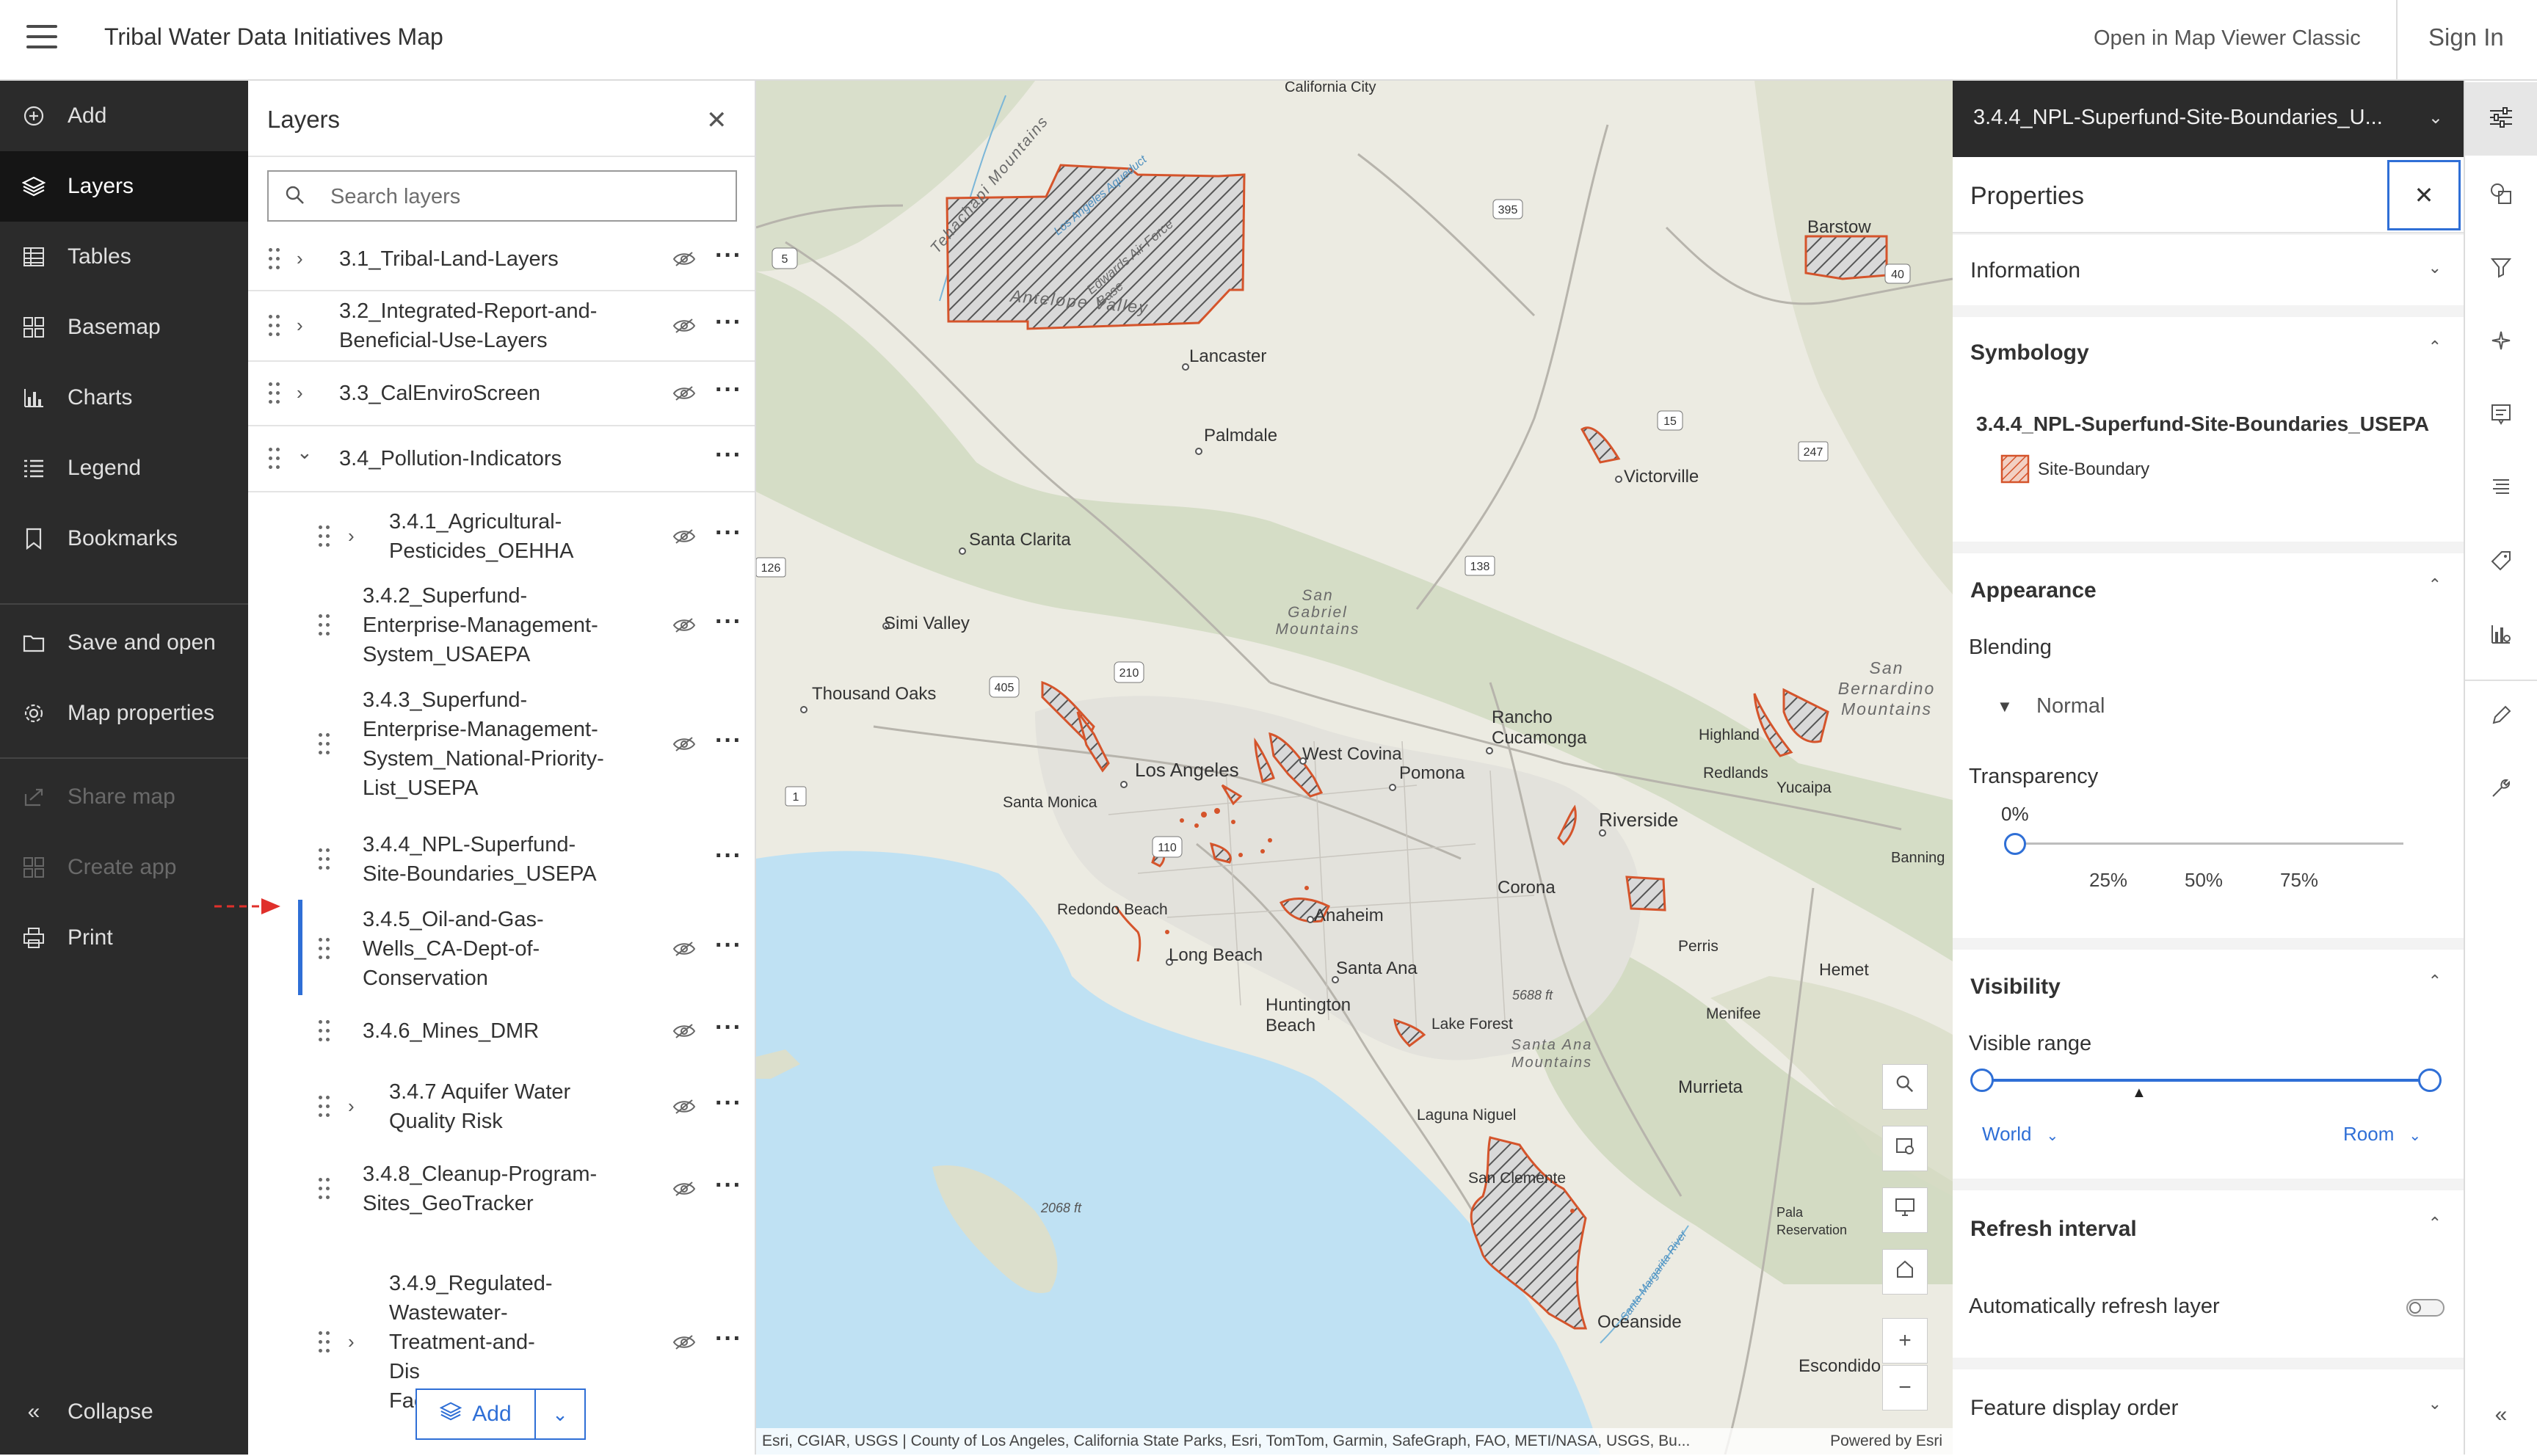  I want to click on hatch-swatch-icon, so click(2015, 469).